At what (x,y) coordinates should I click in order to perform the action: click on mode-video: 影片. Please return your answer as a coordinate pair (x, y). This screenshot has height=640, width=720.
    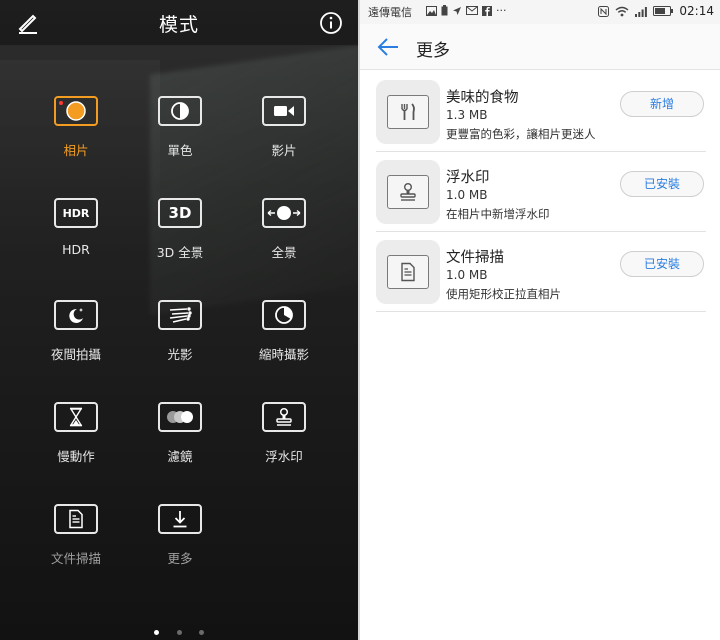
    Looking at the image, I should click on (284, 127).